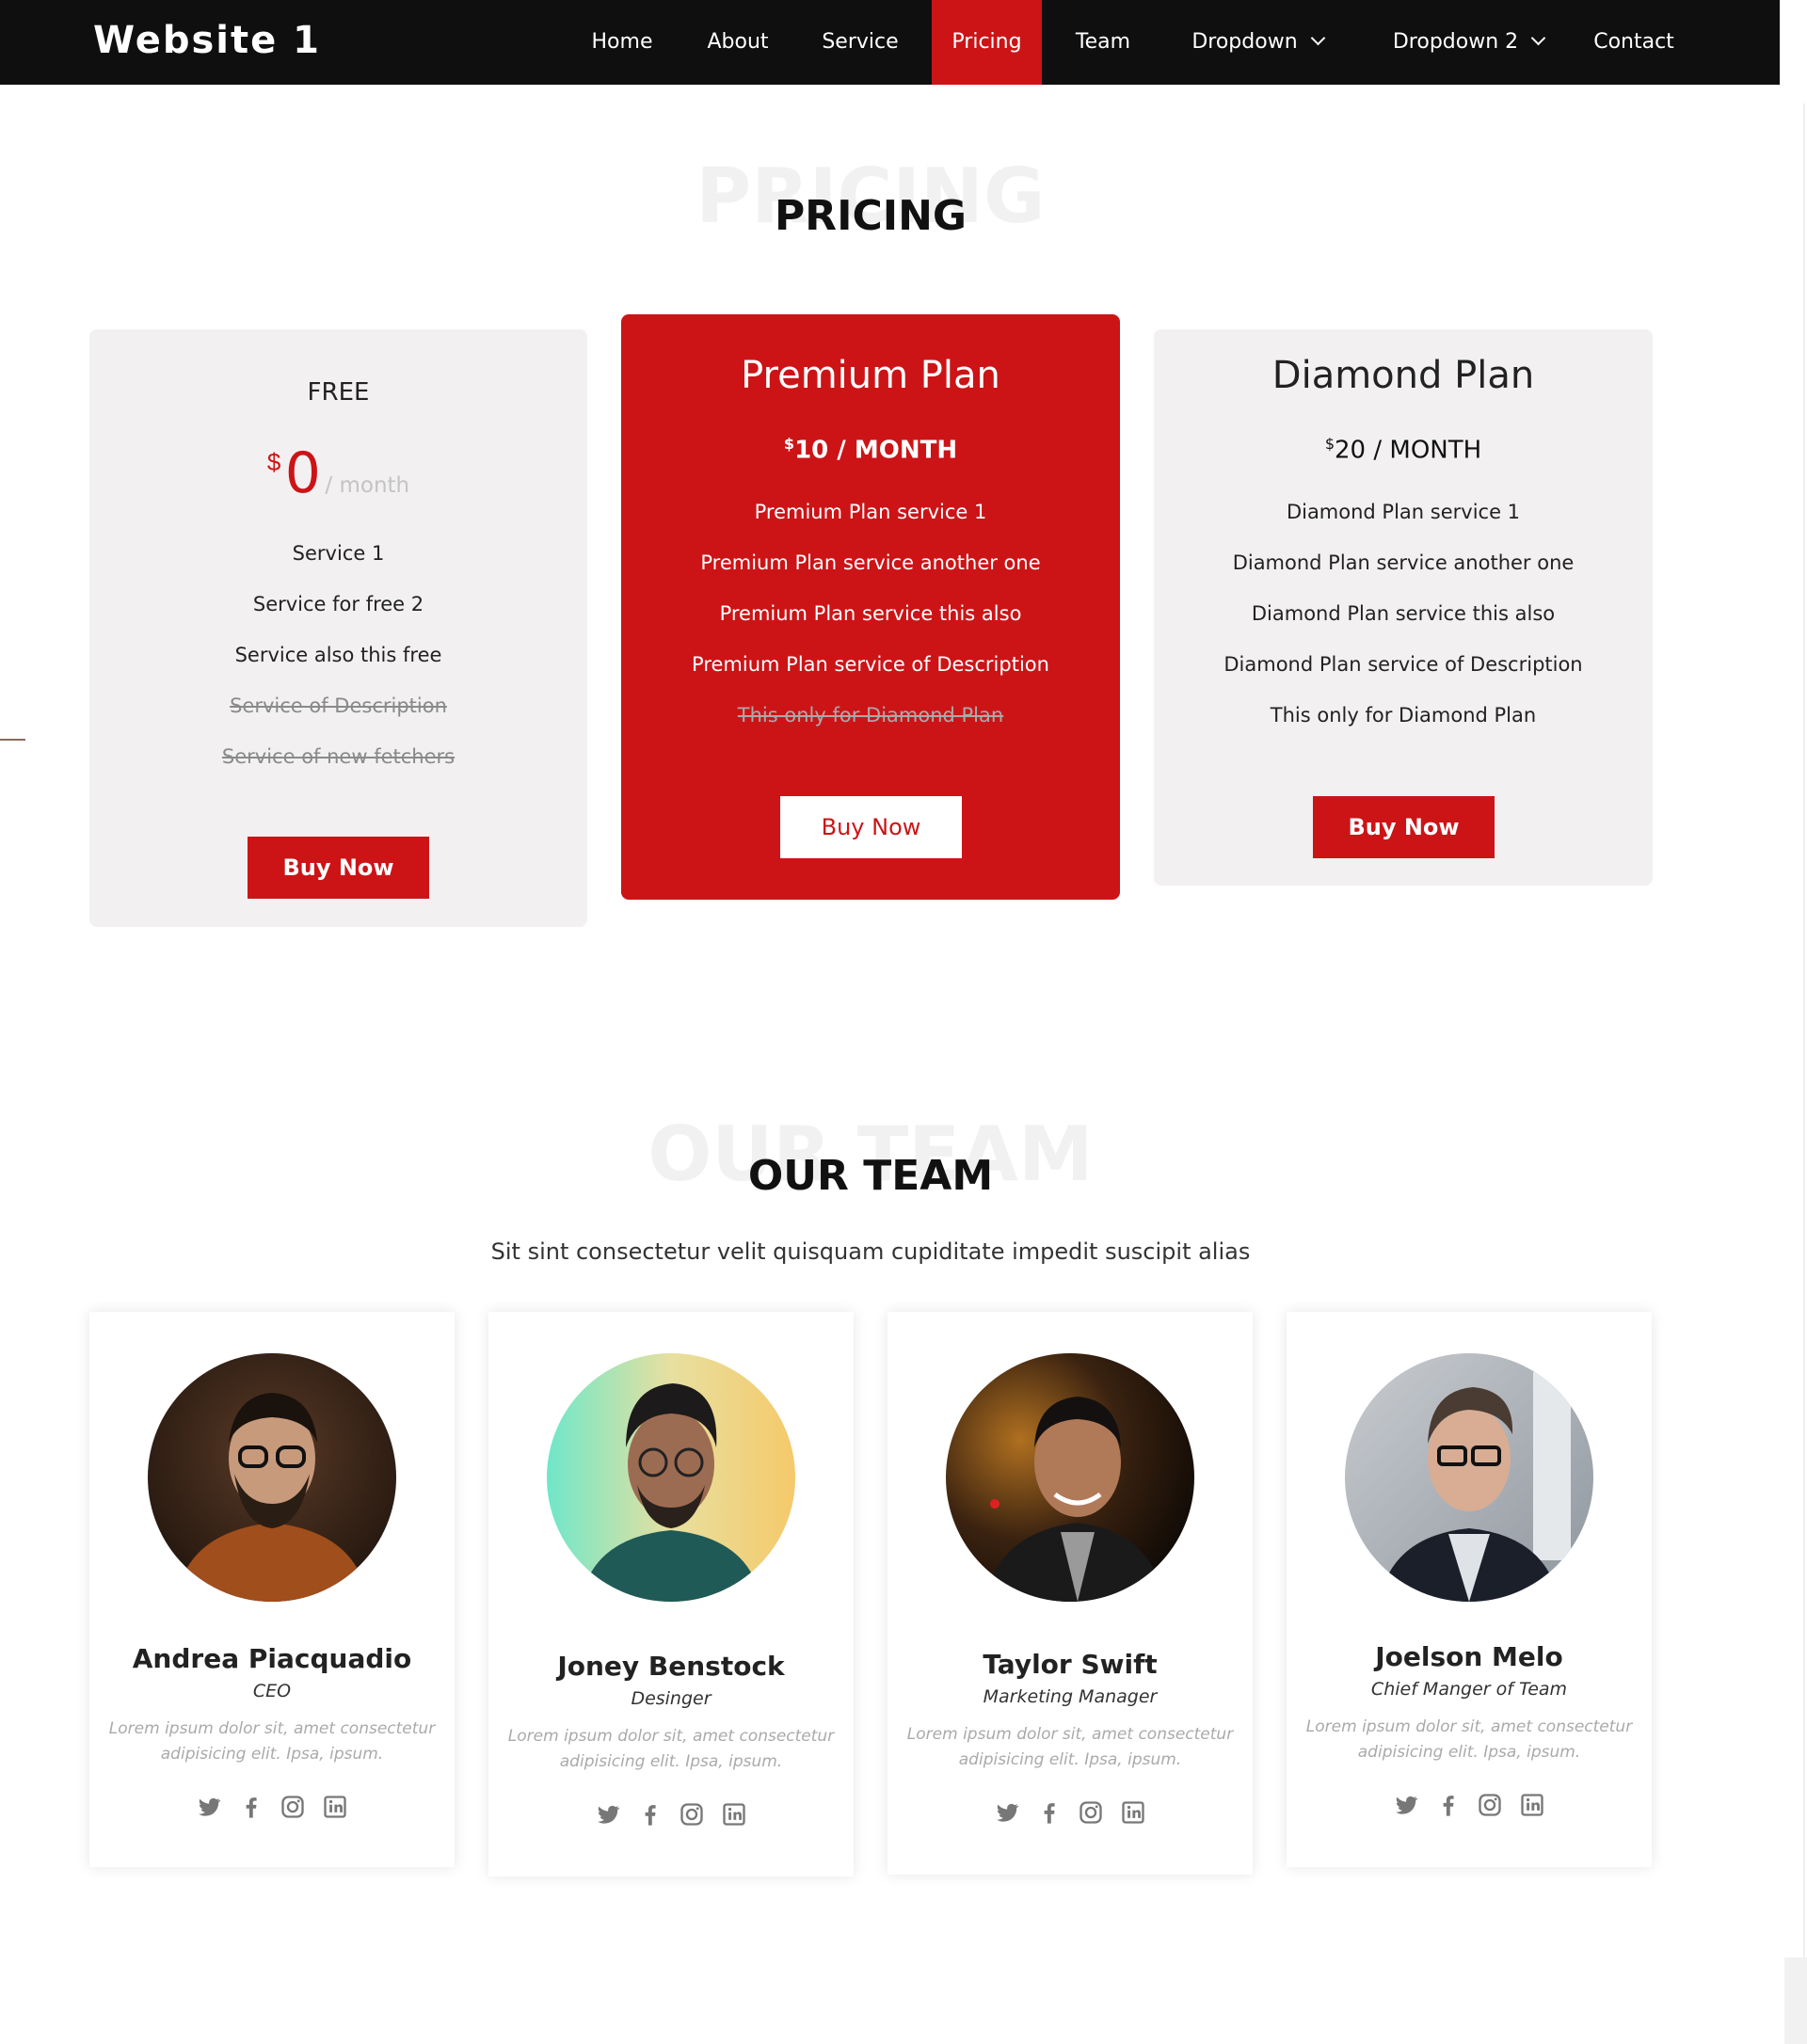 The image size is (1807, 2044). What do you see at coordinates (860, 43) in the screenshot?
I see `nav-service: Service` at bounding box center [860, 43].